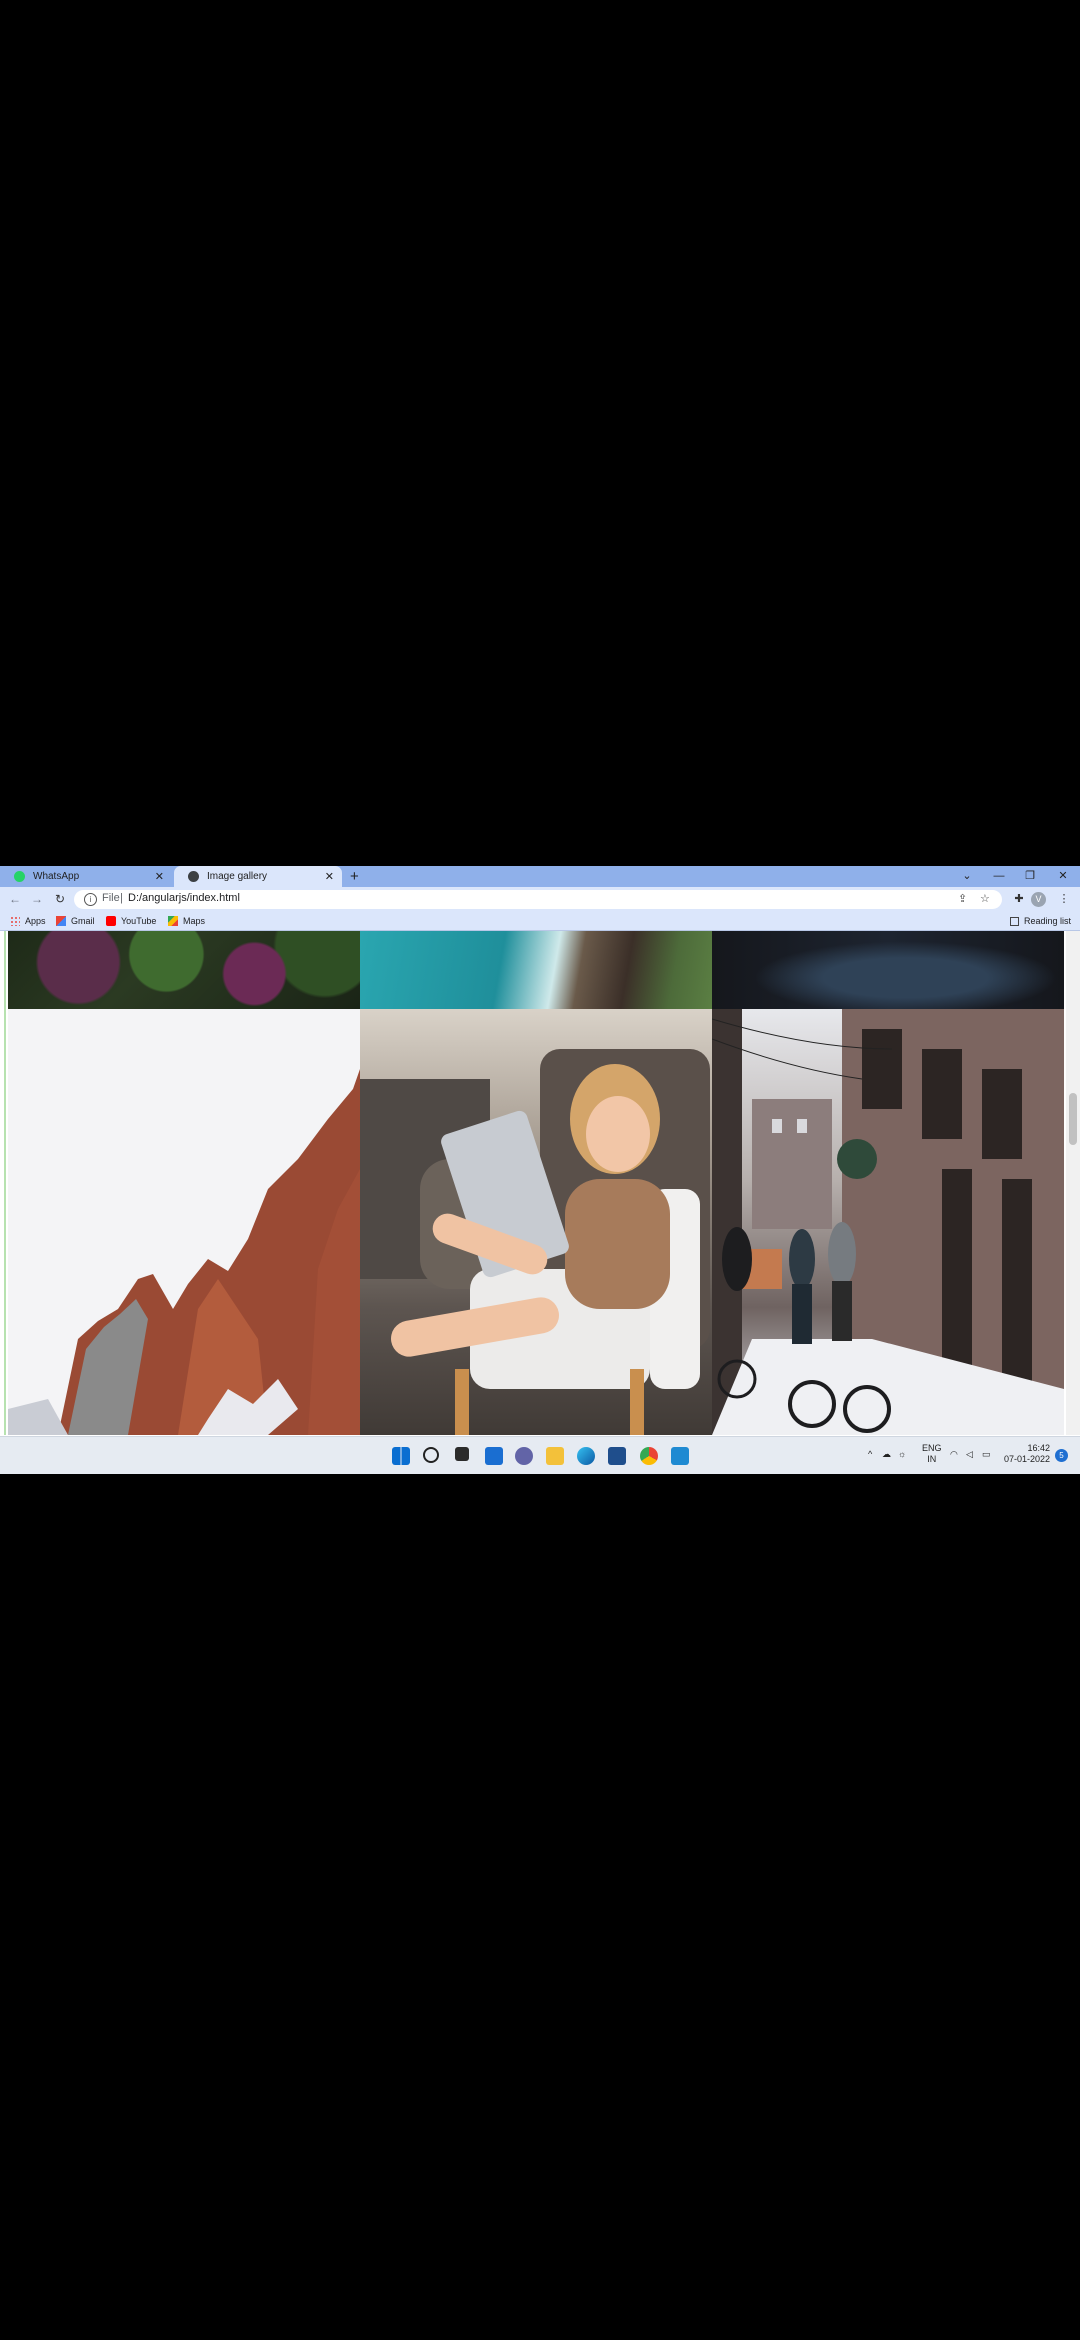 Image resolution: width=1080 pixels, height=2340 pixels. Describe the element at coordinates (83, 921) in the screenshot. I see `bookmark-label: Gmail` at that location.